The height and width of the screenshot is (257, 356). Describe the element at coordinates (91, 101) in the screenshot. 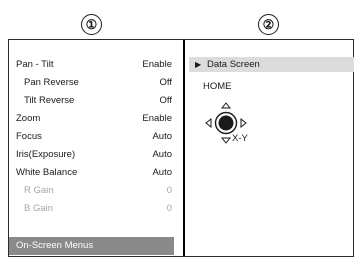

I see `menu-item-tilt-reverse: Tilt Reverse Off` at that location.